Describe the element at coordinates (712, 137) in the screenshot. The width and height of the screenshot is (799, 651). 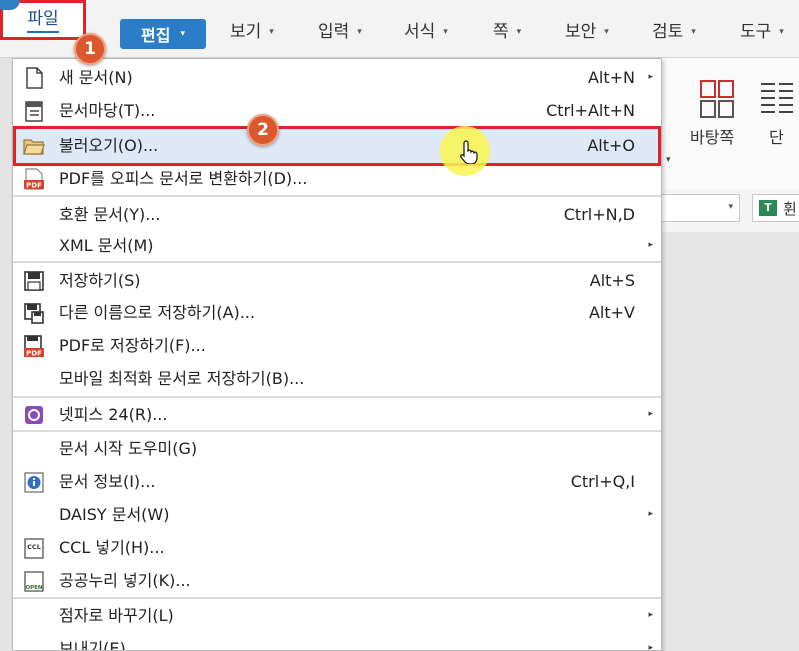
I see `master-page-label: 바탕쪽` at that location.